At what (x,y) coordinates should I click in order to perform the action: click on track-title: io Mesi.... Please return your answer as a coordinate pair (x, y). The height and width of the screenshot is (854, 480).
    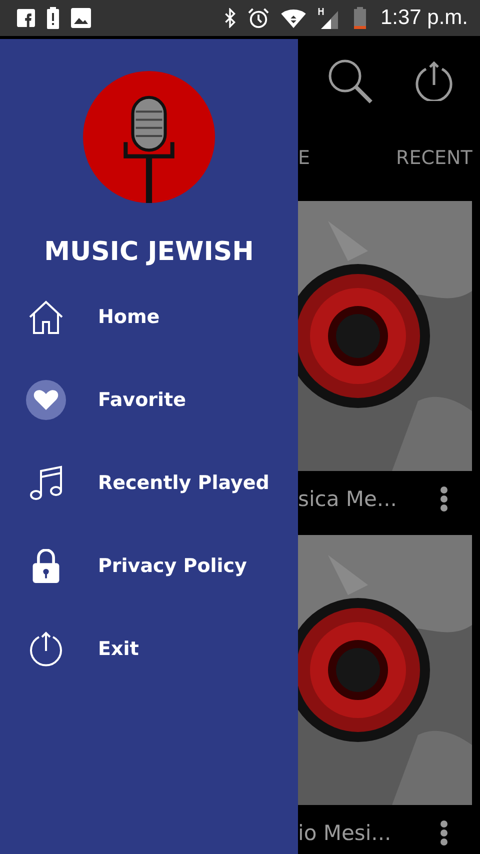
    Looking at the image, I should click on (345, 833).